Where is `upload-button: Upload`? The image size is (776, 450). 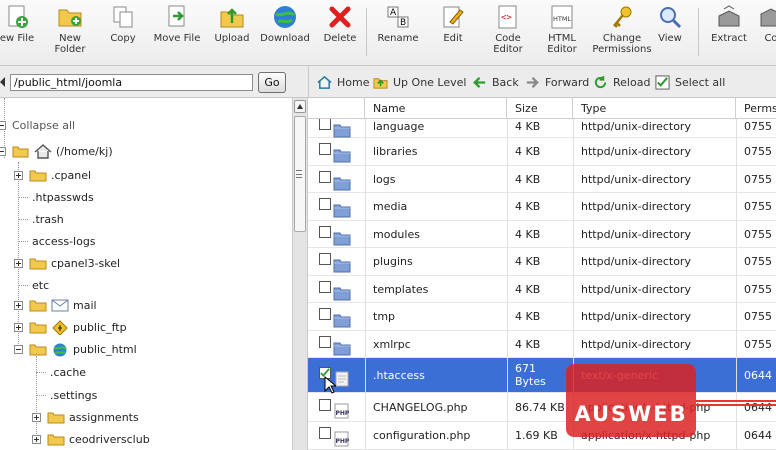 upload-button: Upload is located at coordinates (232, 24).